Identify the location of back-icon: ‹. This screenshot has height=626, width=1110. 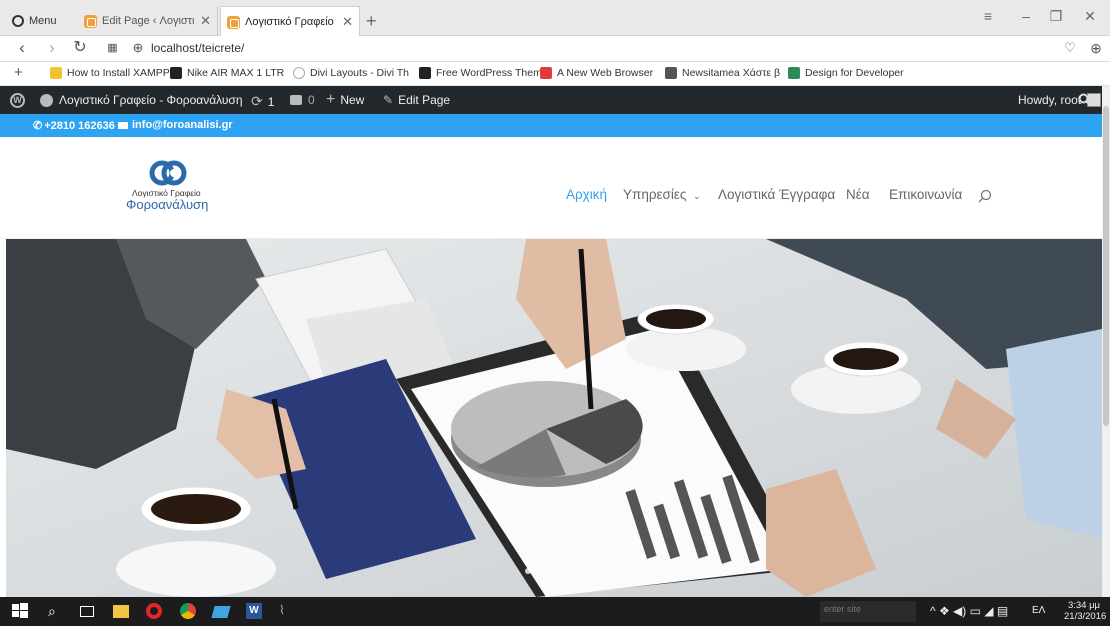
(22, 48).